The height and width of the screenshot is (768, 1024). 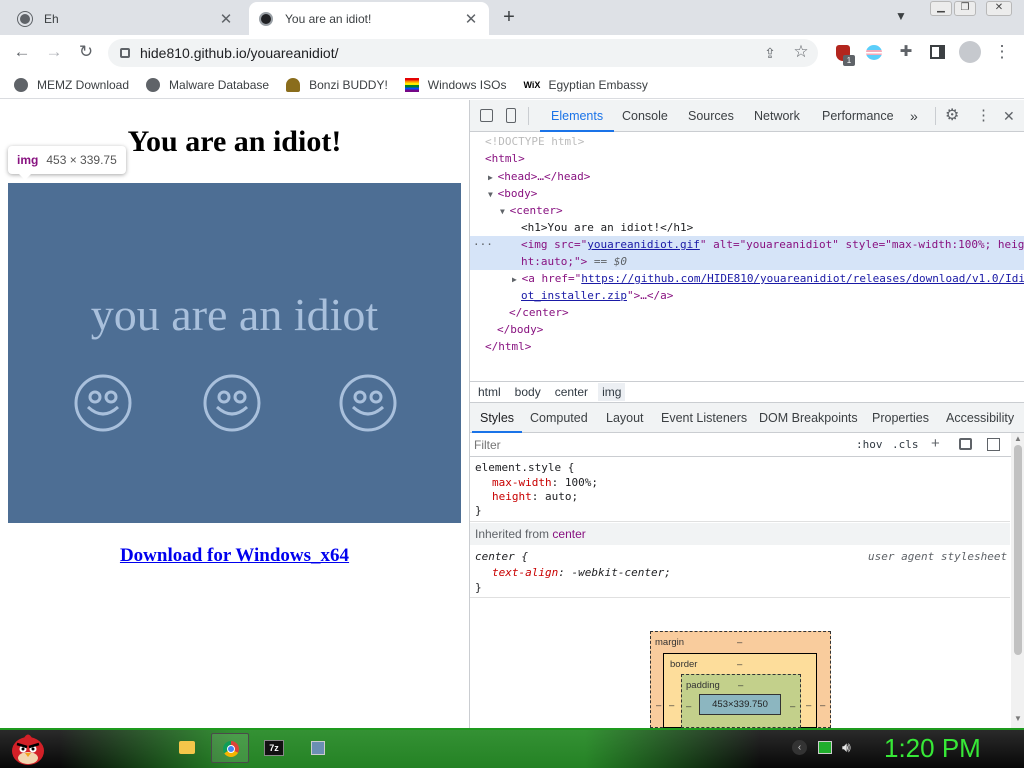 What do you see at coordinates (846, 747) in the screenshot?
I see `volume-icon: 🔊︎` at bounding box center [846, 747].